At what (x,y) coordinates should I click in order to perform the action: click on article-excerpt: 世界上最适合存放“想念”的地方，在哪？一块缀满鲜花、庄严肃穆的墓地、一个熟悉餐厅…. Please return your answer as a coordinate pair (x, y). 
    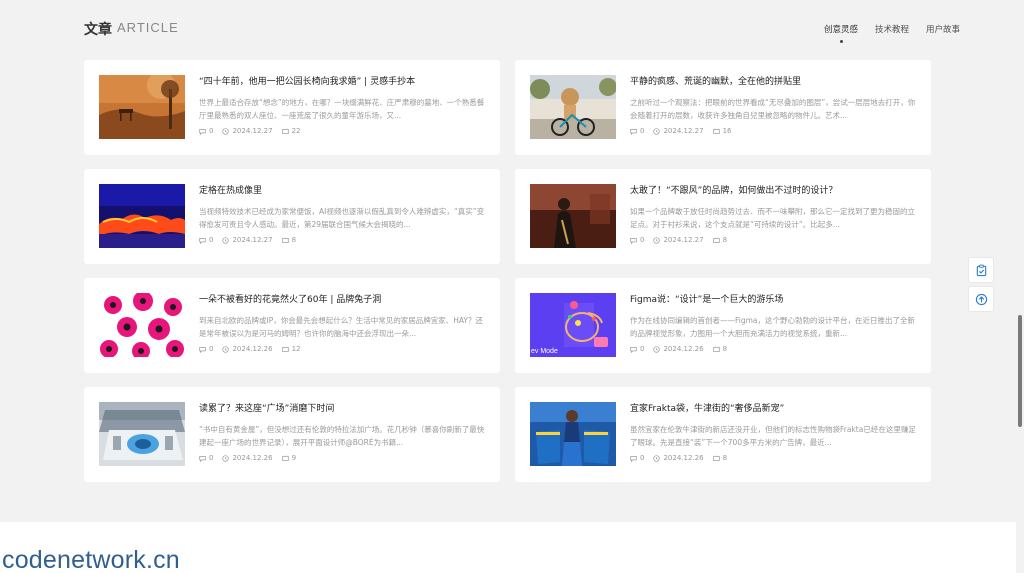
    Looking at the image, I should click on (342, 109).